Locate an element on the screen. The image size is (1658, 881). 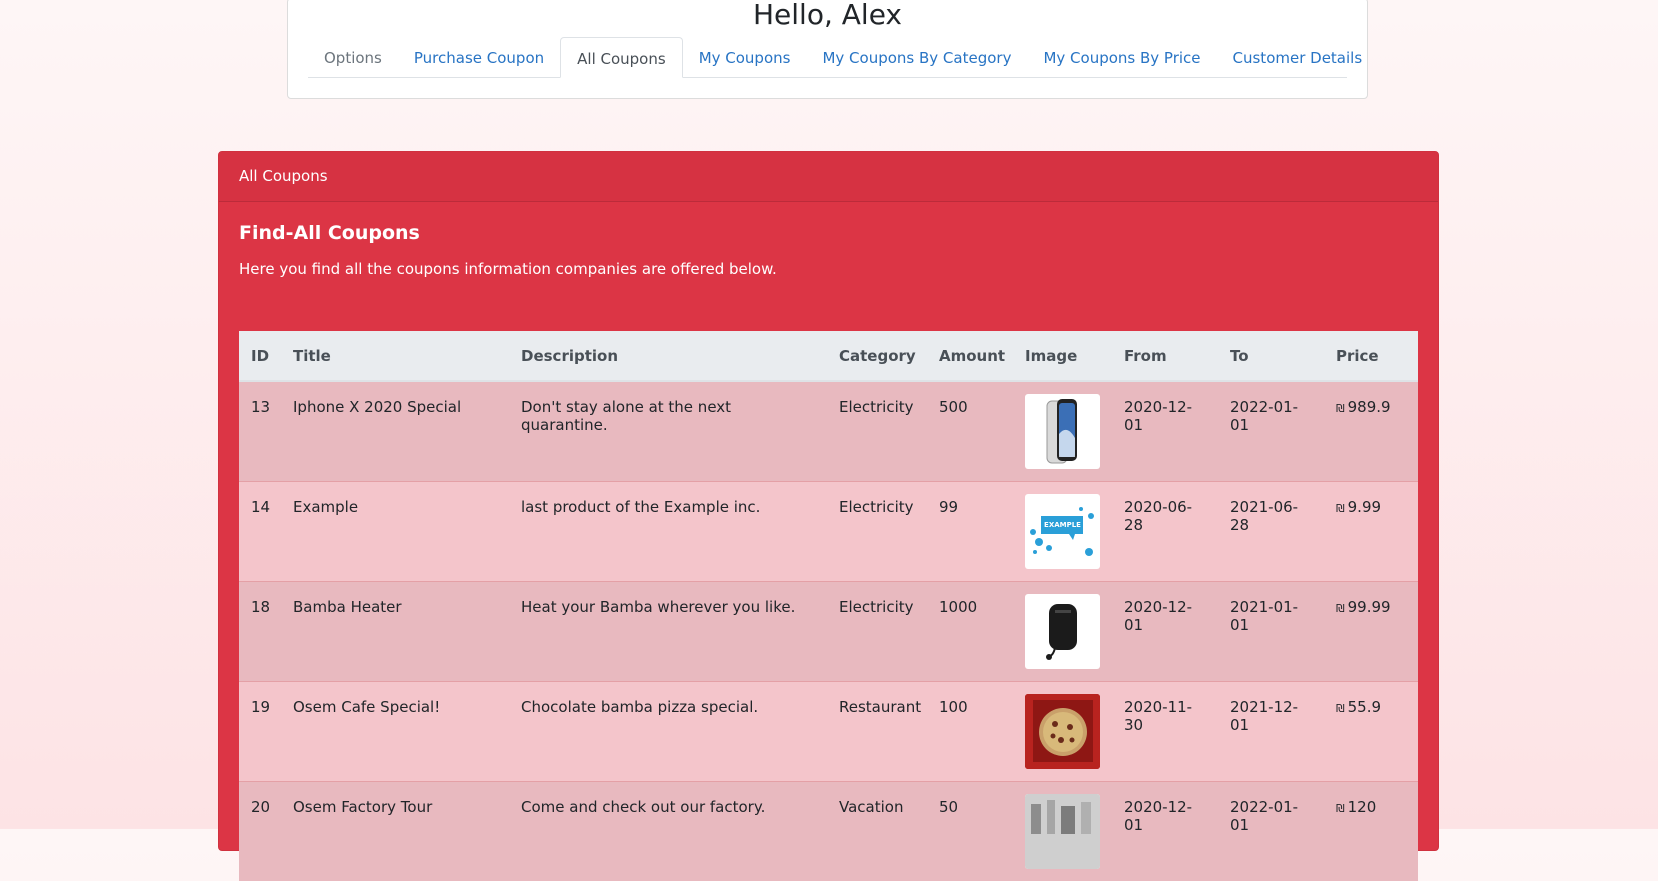
example-logo-image: EXAMPLE is located at coordinates (1062, 531).